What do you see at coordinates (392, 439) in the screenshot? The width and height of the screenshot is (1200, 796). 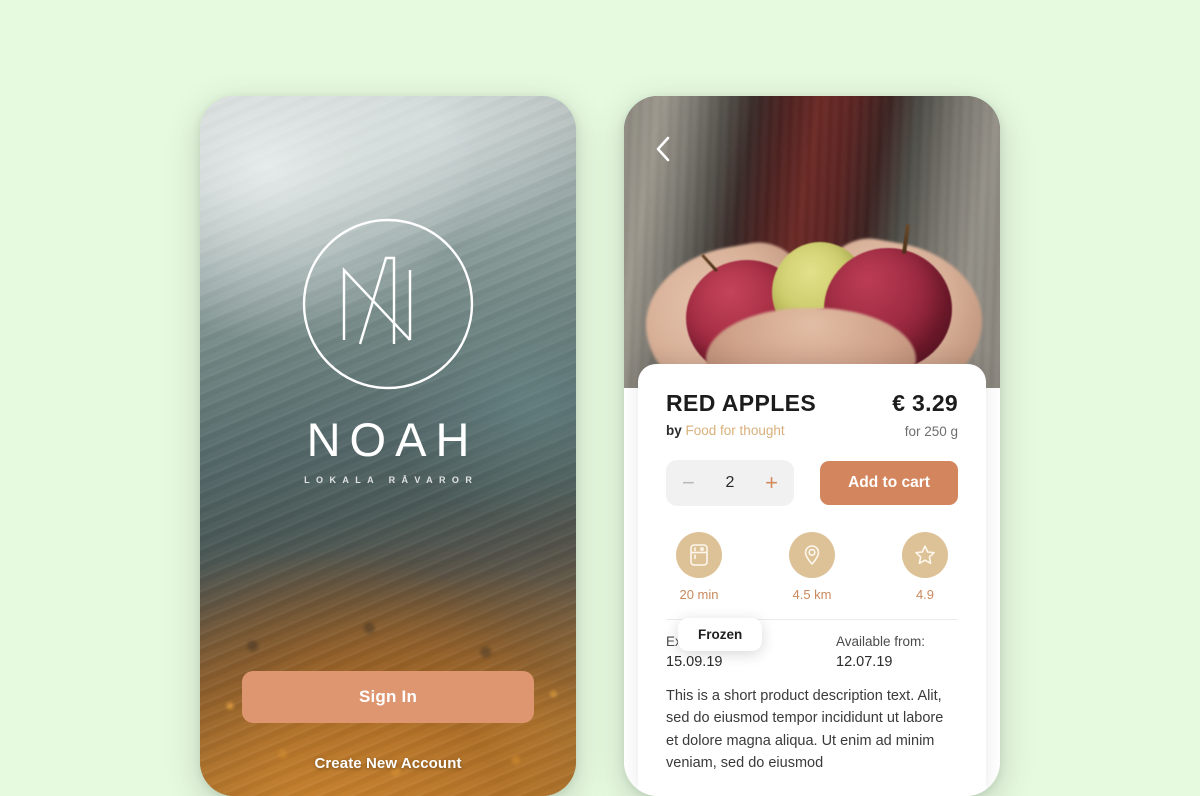 I see `brand-name: NOAH` at bounding box center [392, 439].